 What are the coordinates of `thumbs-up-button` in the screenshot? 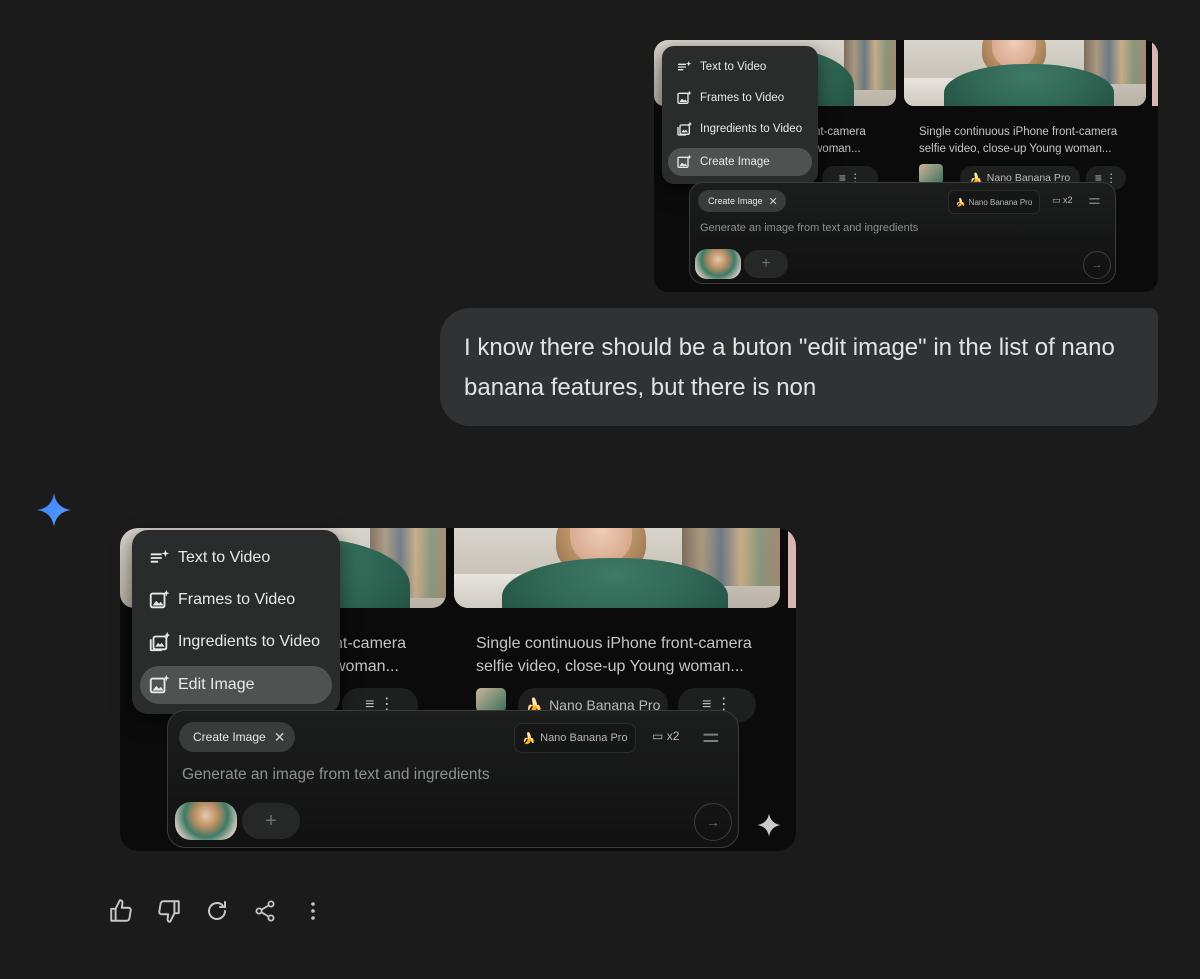 It's located at (121, 911).